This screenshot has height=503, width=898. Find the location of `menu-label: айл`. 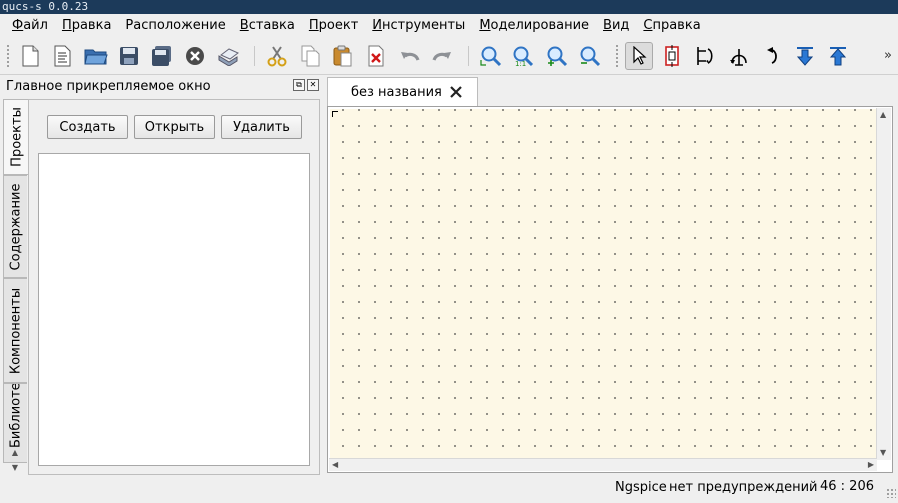

menu-label: айл is located at coordinates (35, 25).